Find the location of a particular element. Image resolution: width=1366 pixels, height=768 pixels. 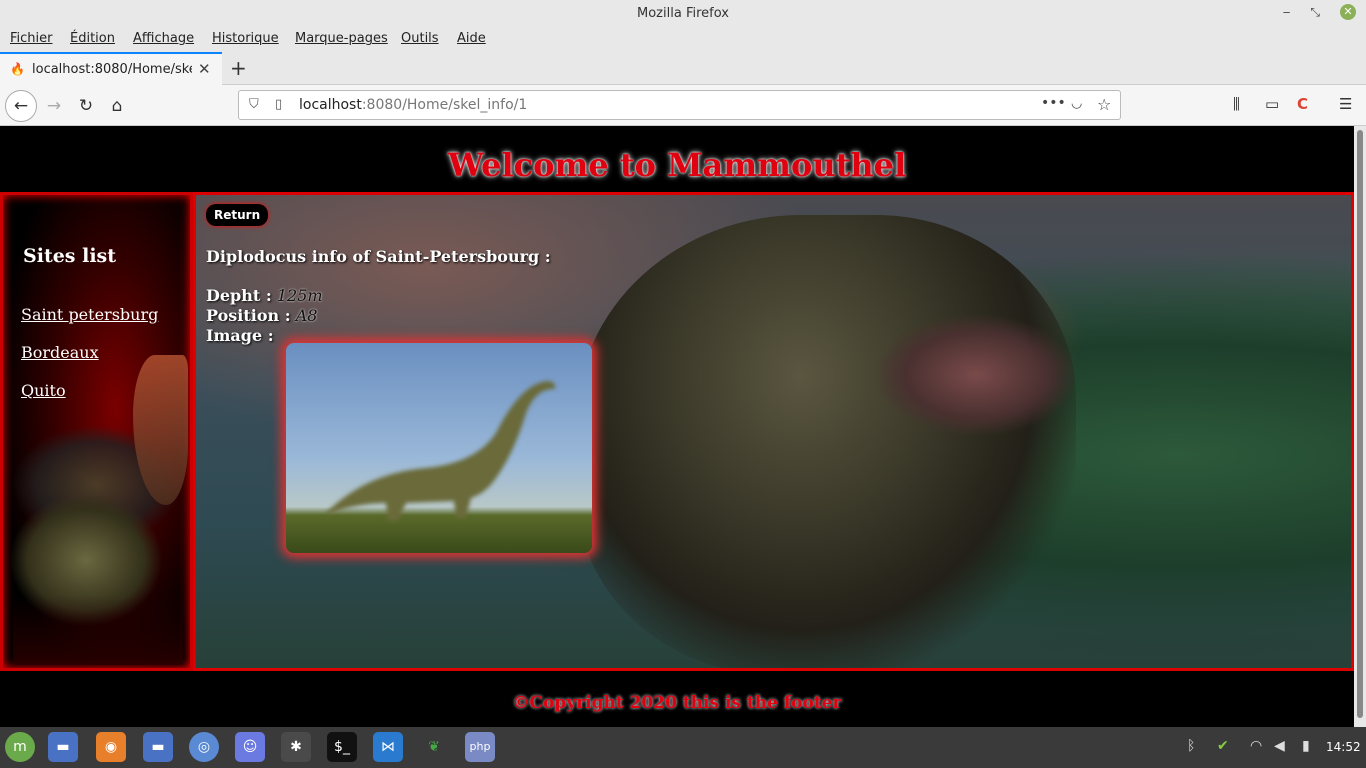

taskbar: m ▬ ◉ ▬ ◎ ☺ ✱ $_ ⋈ ❦ php ᛒ ✔ ◠ ◀ ▮ 14:52 is located at coordinates (683, 747).